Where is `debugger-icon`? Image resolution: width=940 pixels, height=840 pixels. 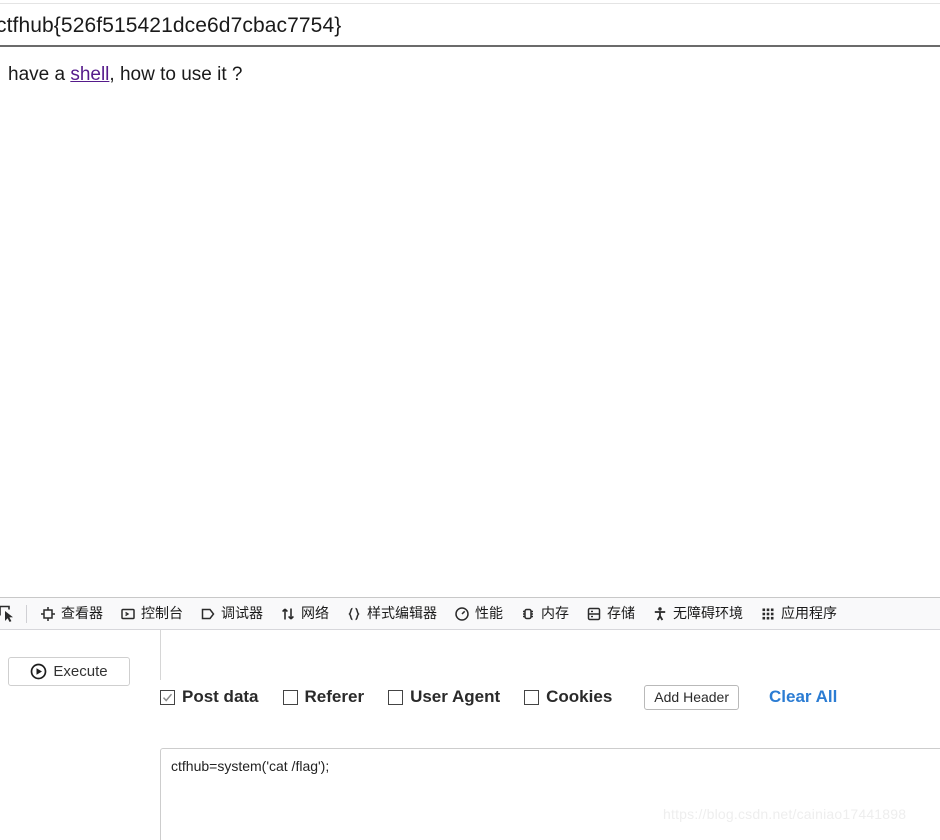
debugger-icon is located at coordinates (207, 613).